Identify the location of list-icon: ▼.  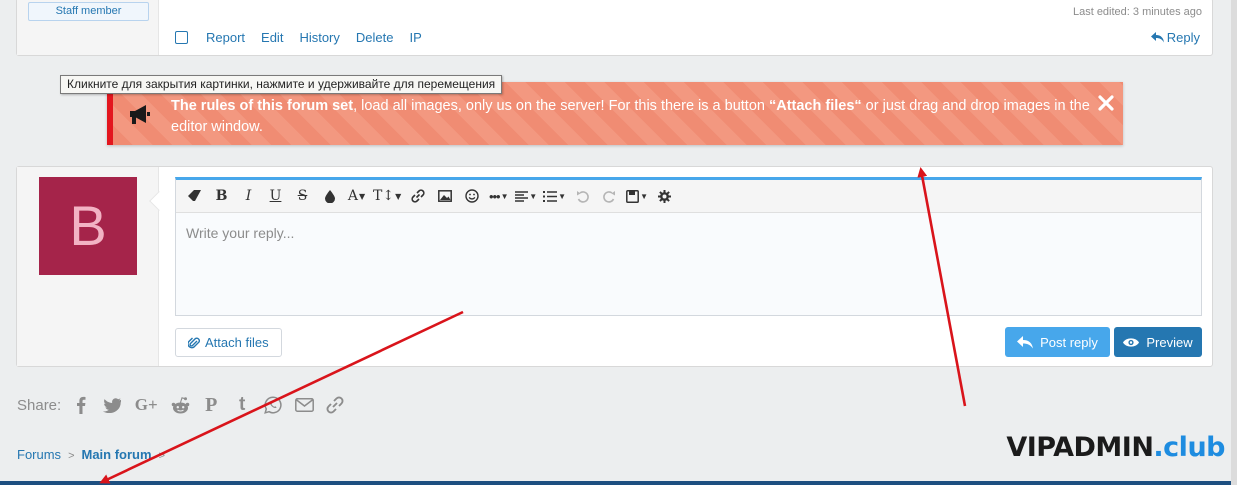
(554, 196).